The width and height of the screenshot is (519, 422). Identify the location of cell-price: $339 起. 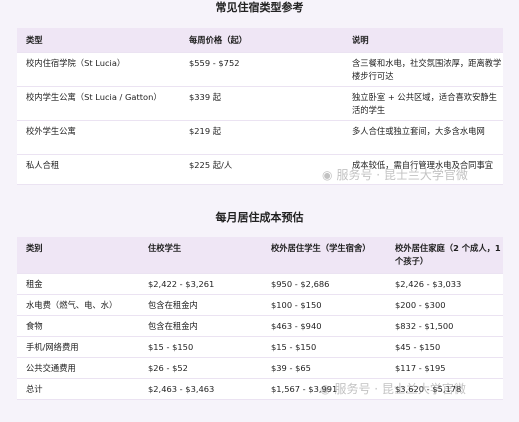
(261, 103).